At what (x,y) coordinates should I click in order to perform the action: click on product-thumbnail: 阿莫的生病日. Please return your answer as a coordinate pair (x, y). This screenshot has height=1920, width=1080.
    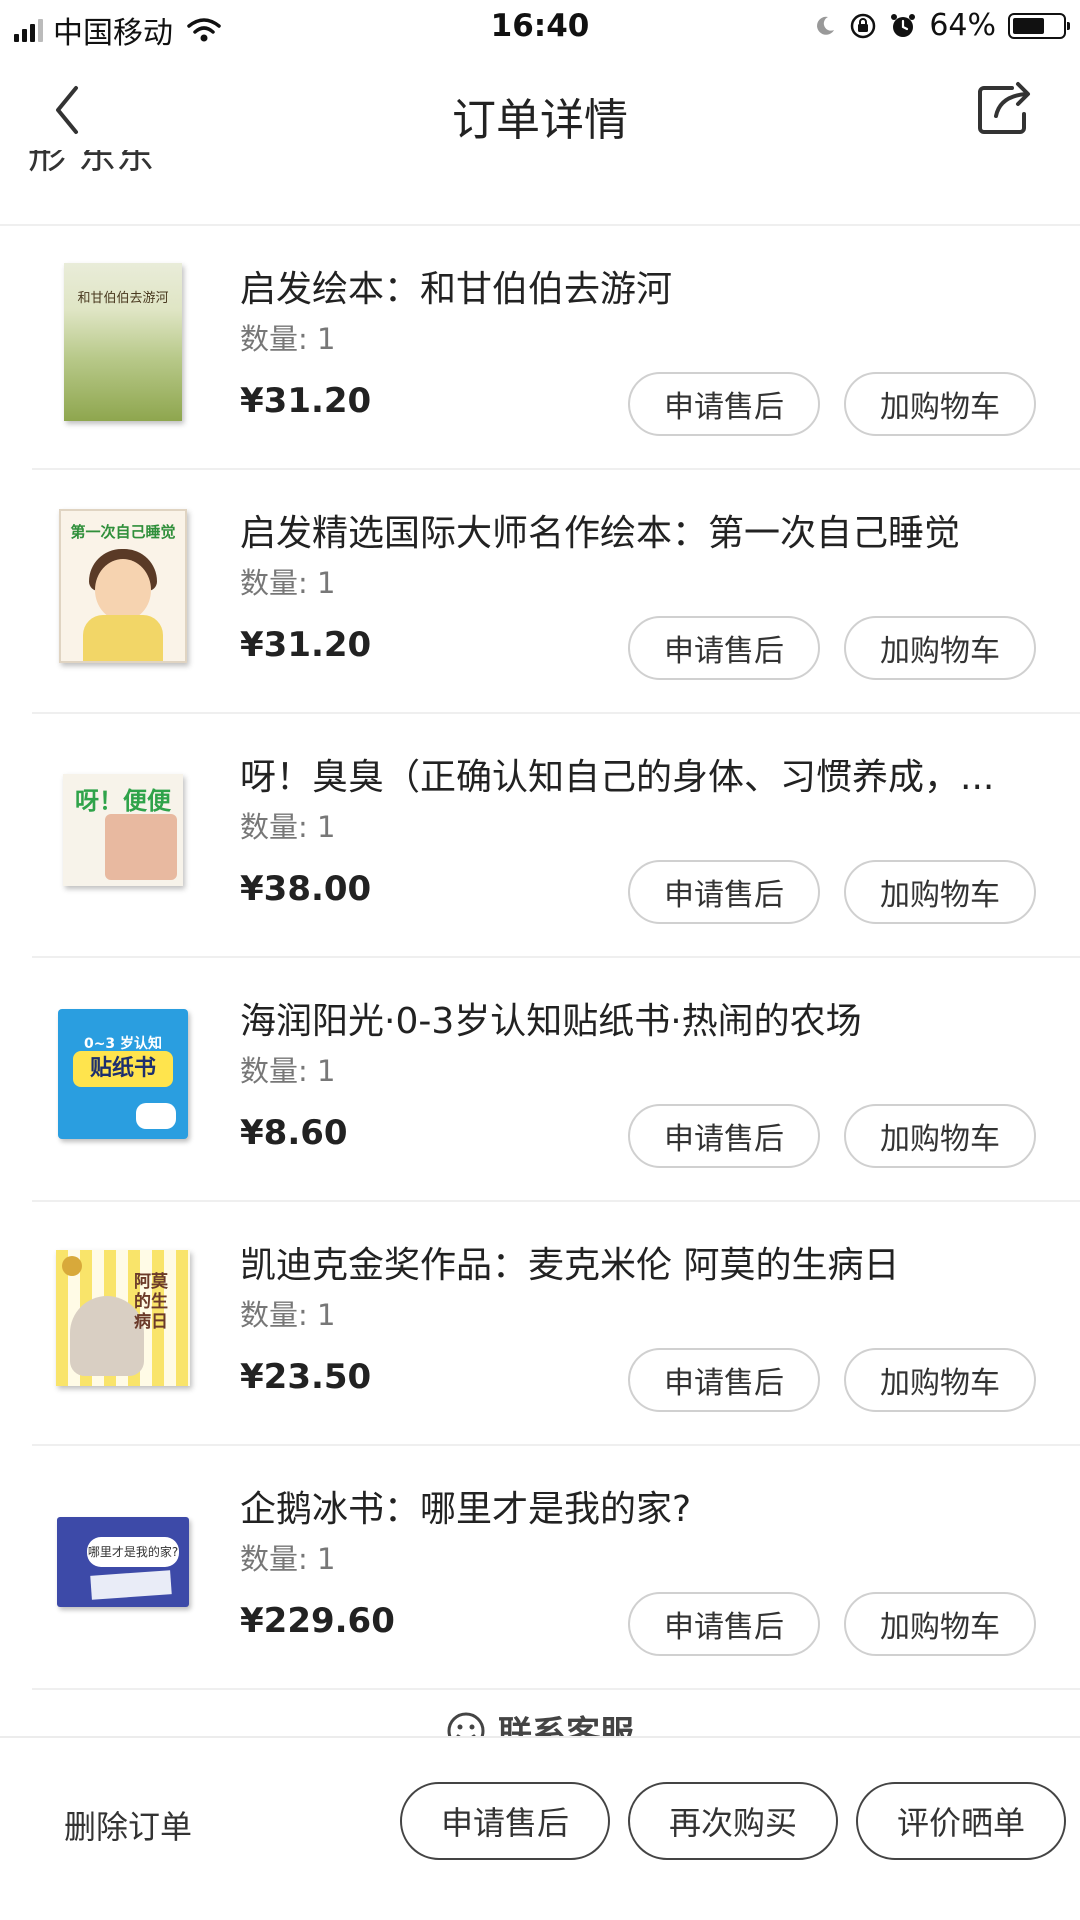
    Looking at the image, I should click on (123, 1318).